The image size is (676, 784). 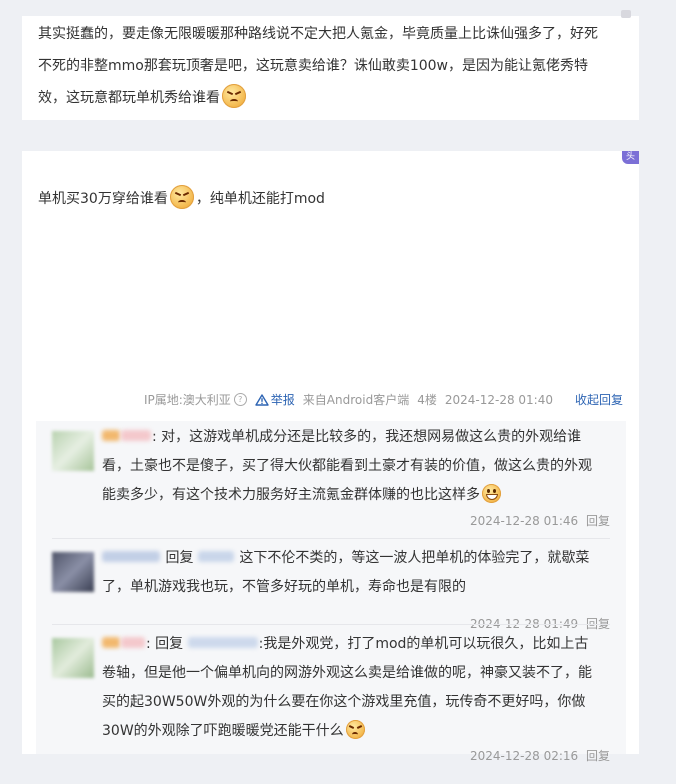 What do you see at coordinates (284, 587) in the screenshot?
I see `reply-line: 了，单机游戏我也玩，不管多好玩的单机，寿命也是有限的` at bounding box center [284, 587].